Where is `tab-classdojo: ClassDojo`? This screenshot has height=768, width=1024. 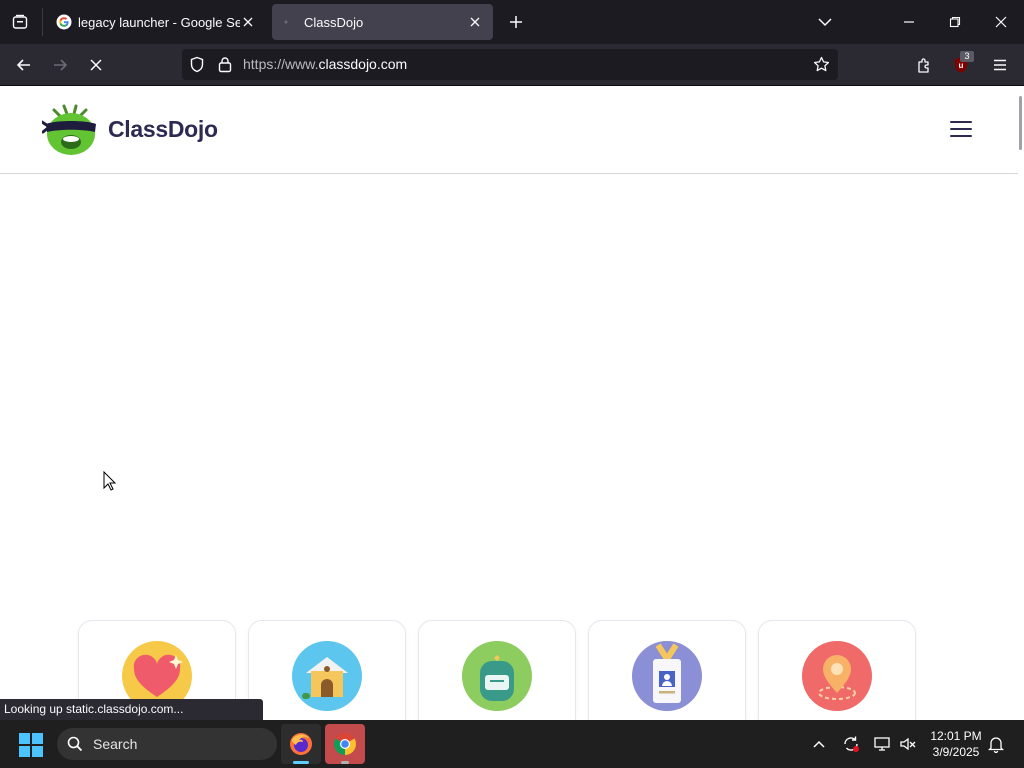 tab-classdojo: ClassDojo is located at coordinates (382, 22).